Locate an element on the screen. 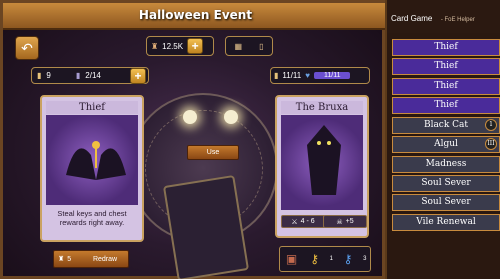  candle-left is located at coordinates (190, 117).